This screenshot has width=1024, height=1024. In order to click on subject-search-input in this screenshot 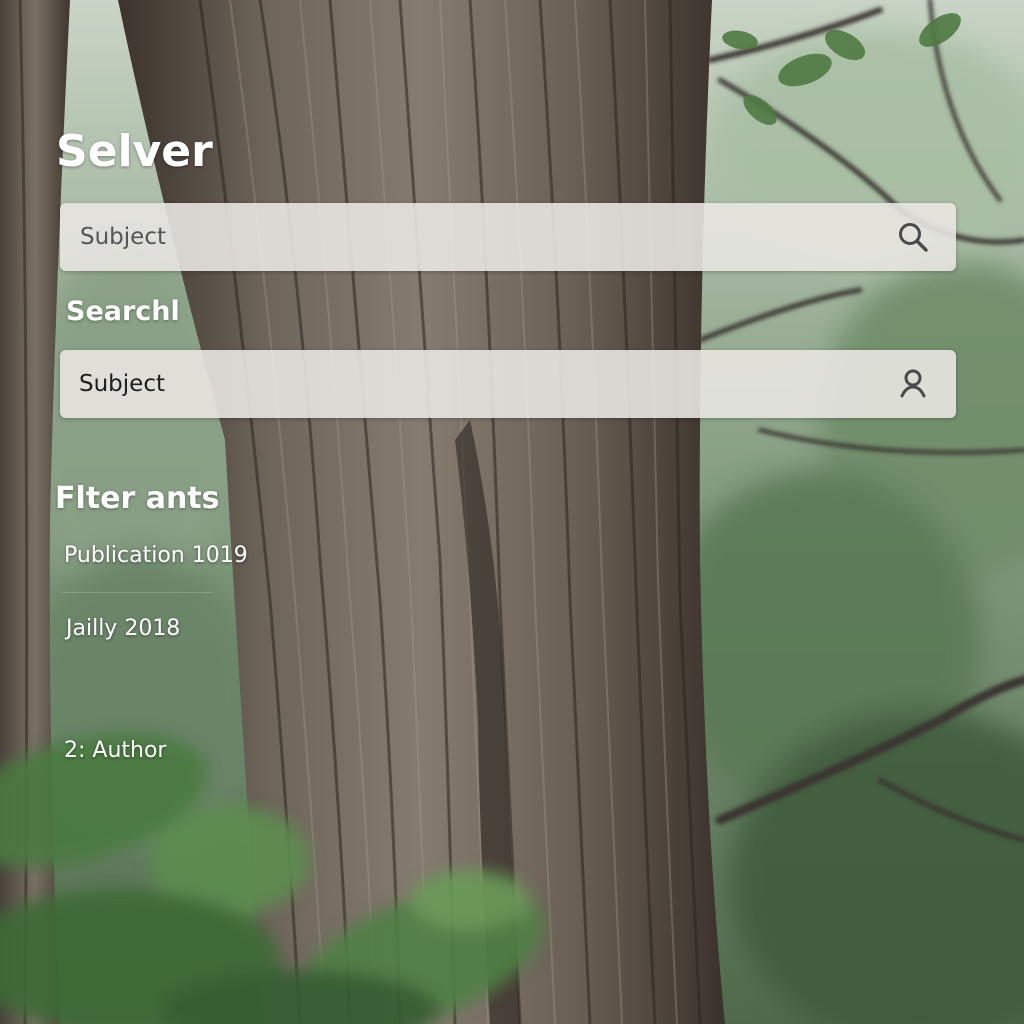, I will do `click(488, 237)`.